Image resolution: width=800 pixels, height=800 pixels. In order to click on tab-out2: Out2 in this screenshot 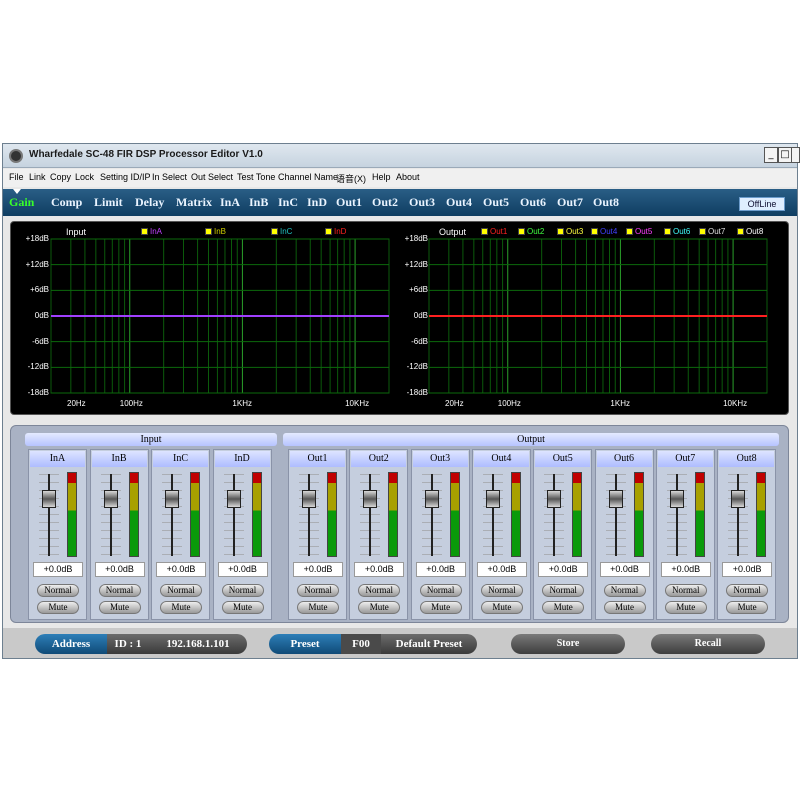, I will do `click(385, 202)`.